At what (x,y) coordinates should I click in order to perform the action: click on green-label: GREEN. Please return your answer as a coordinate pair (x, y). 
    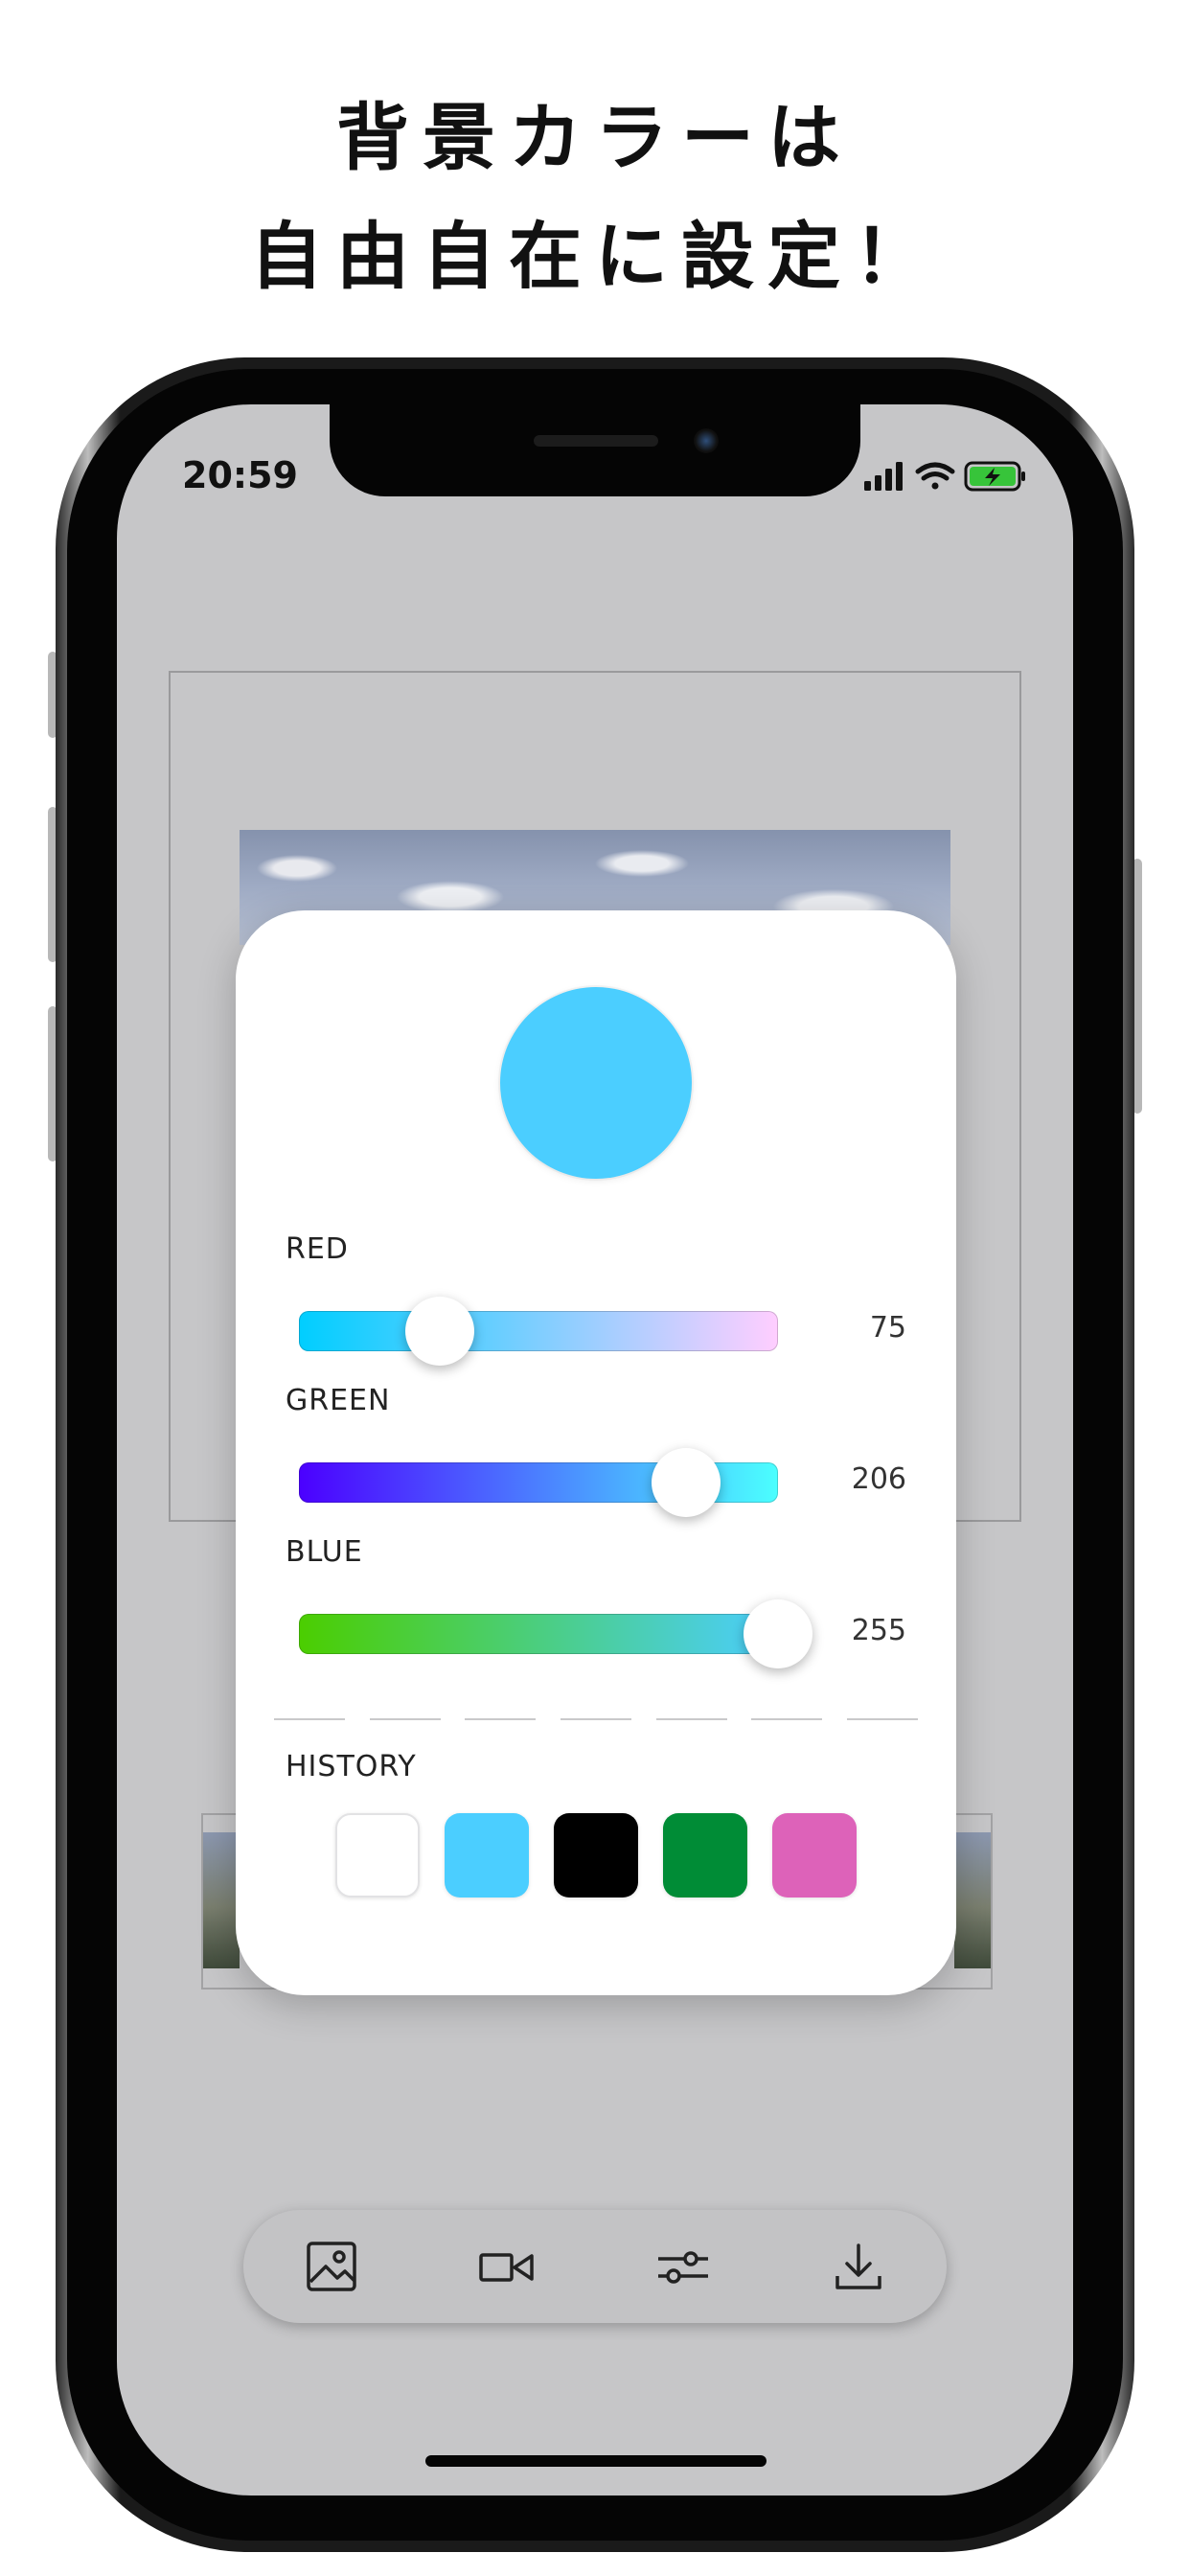
    Looking at the image, I should click on (339, 1400).